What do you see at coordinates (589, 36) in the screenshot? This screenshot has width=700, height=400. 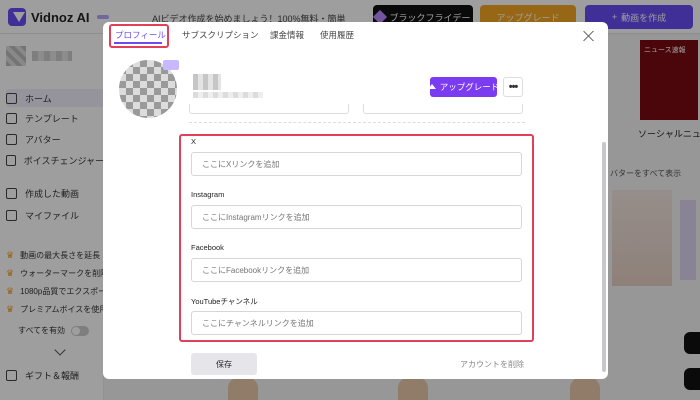 I see `close-icon` at bounding box center [589, 36].